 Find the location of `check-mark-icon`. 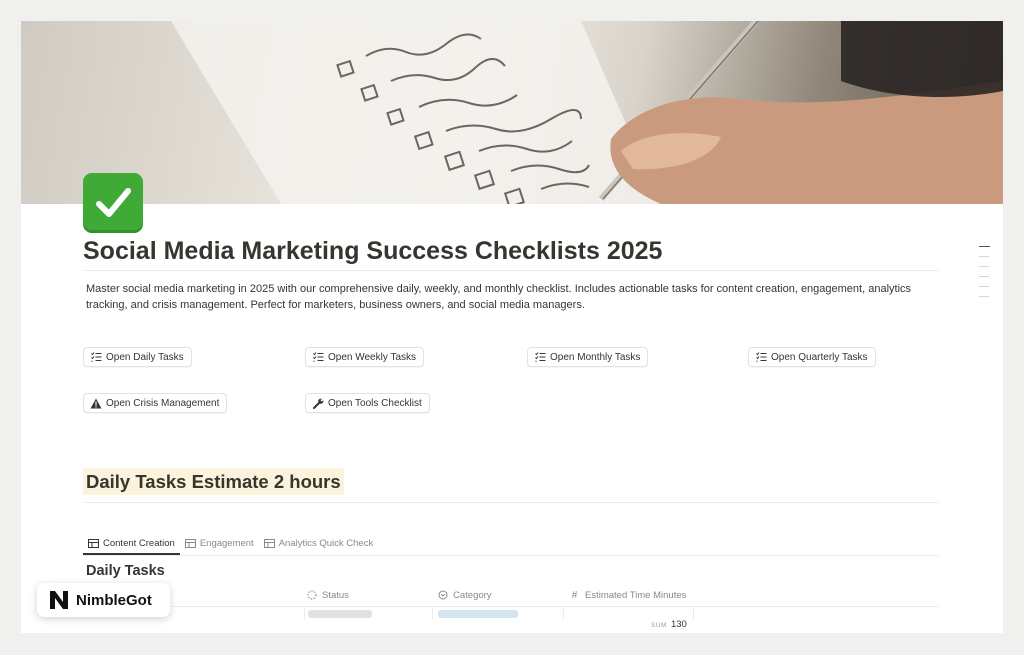

check-mark-icon is located at coordinates (113, 203).